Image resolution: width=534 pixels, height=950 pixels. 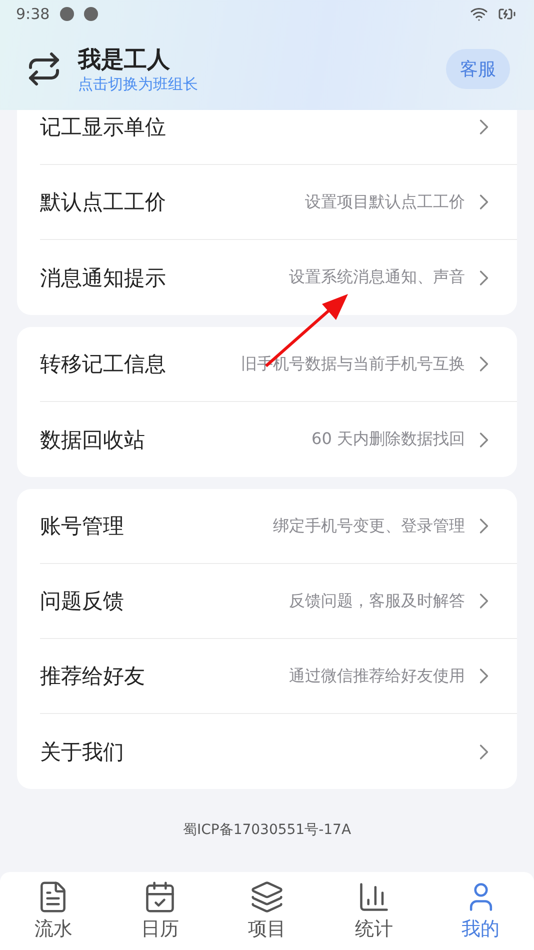 I want to click on status-time: 9:38, so click(x=33, y=14).